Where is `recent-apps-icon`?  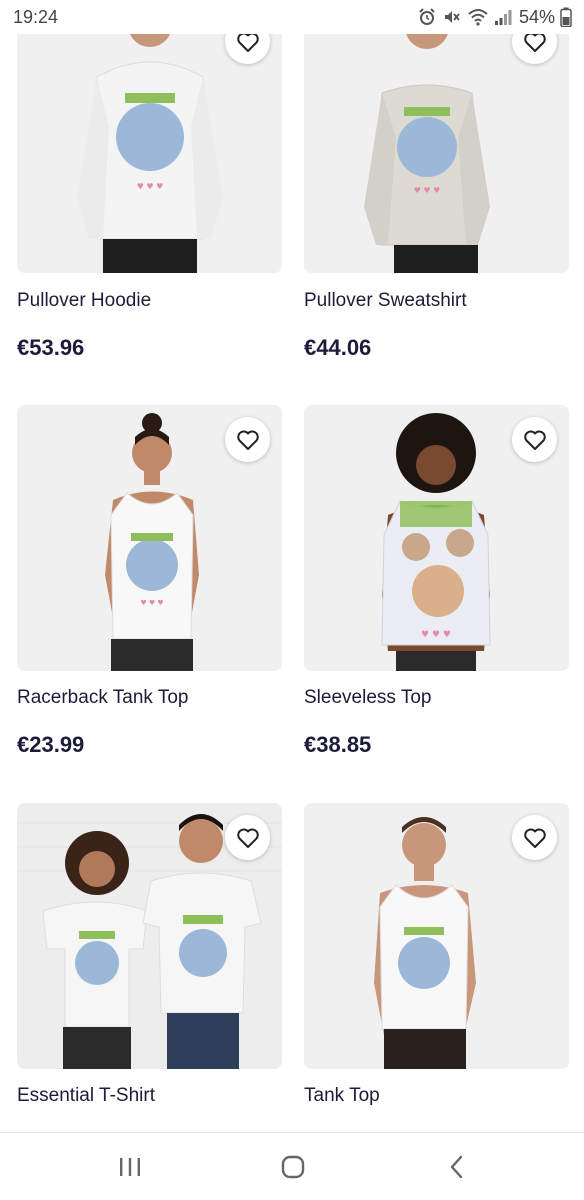 recent-apps-icon is located at coordinates (130, 1167).